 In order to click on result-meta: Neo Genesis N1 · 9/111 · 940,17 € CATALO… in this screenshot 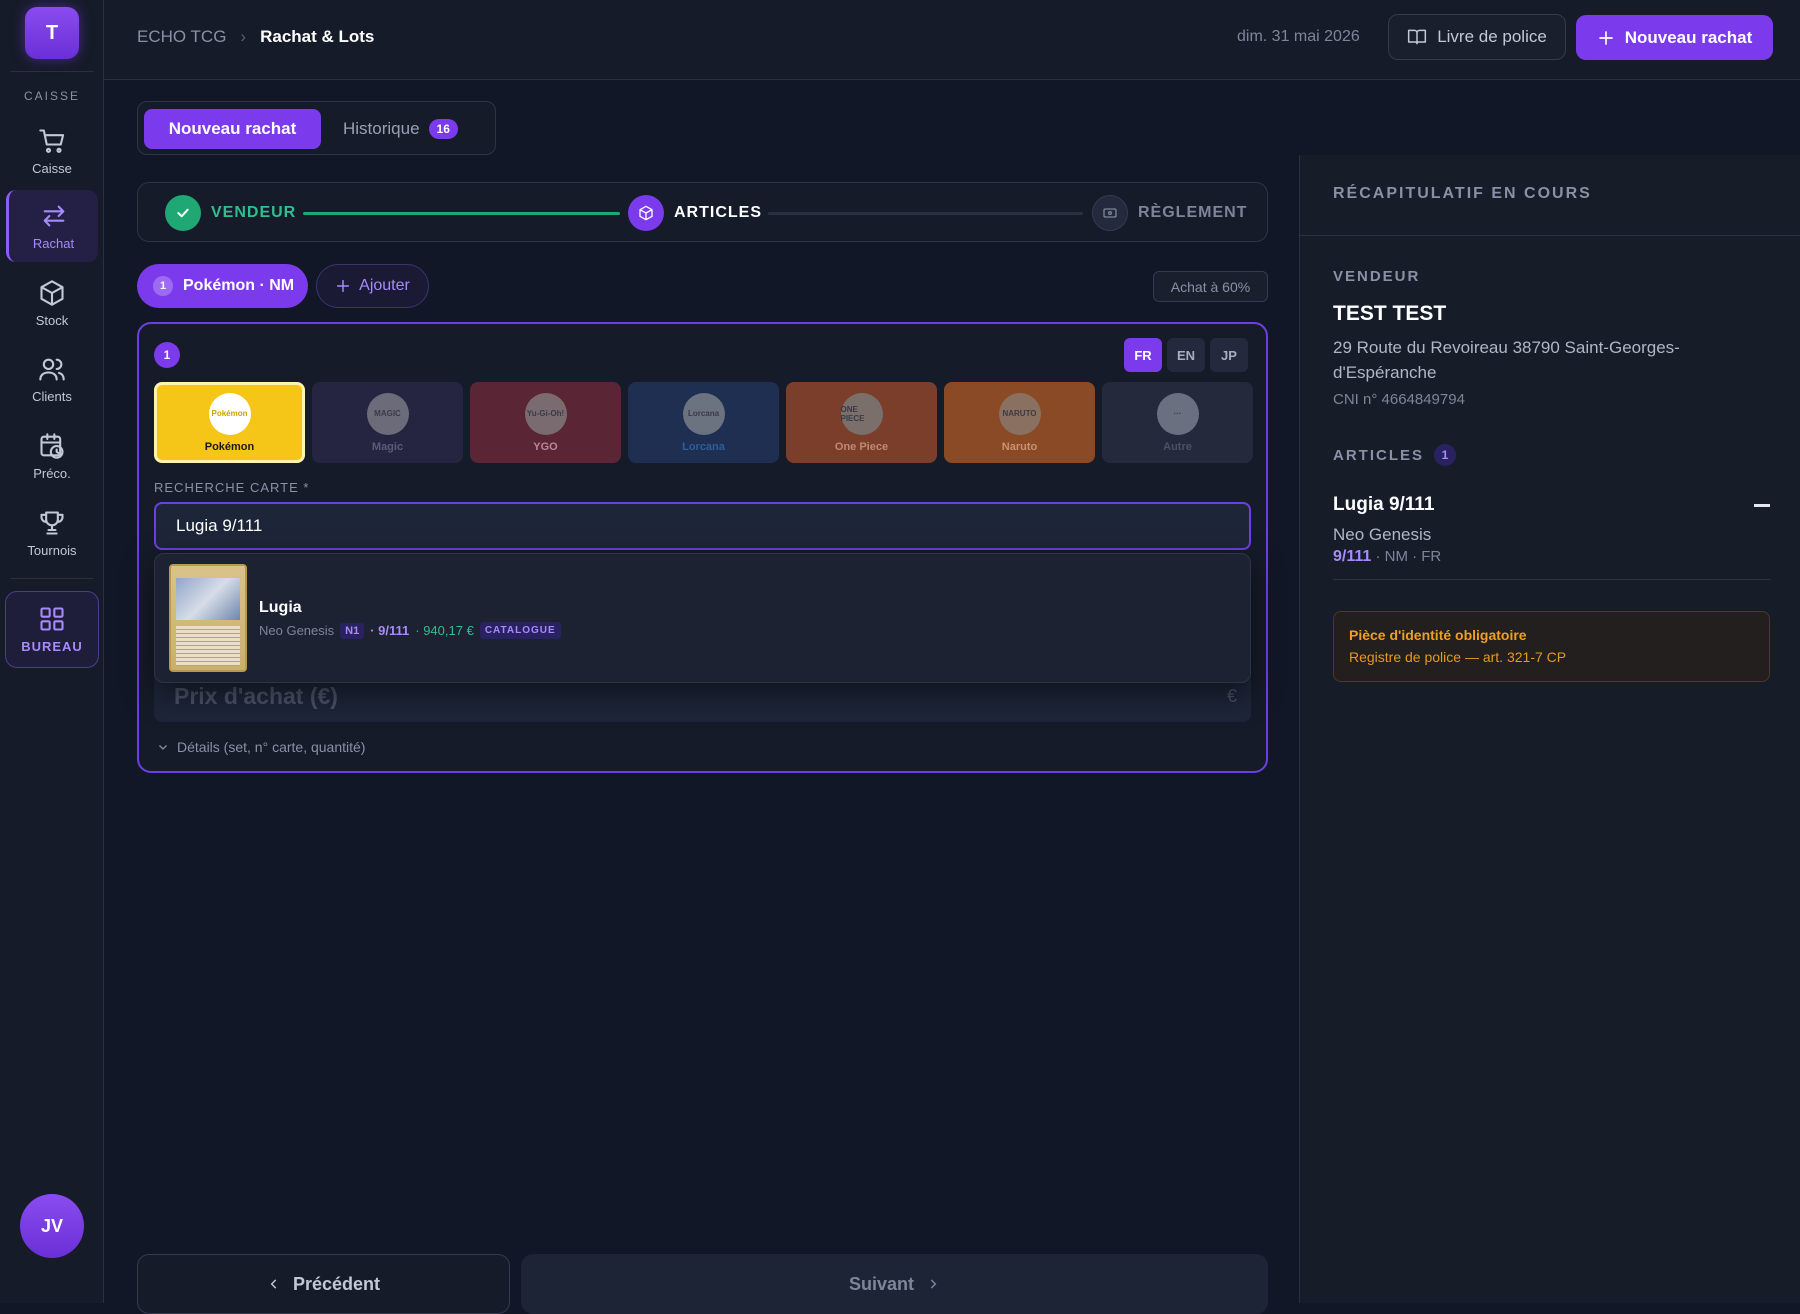, I will do `click(410, 630)`.